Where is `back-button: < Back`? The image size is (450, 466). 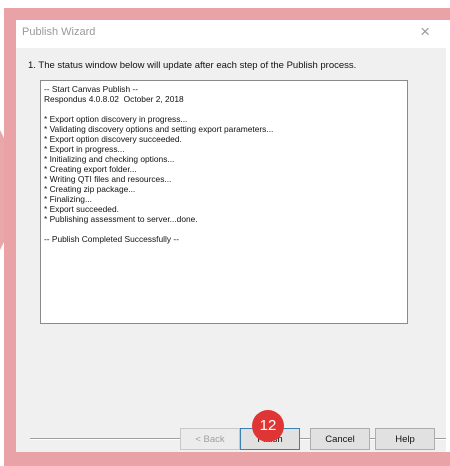
back-button: < Back is located at coordinates (210, 439).